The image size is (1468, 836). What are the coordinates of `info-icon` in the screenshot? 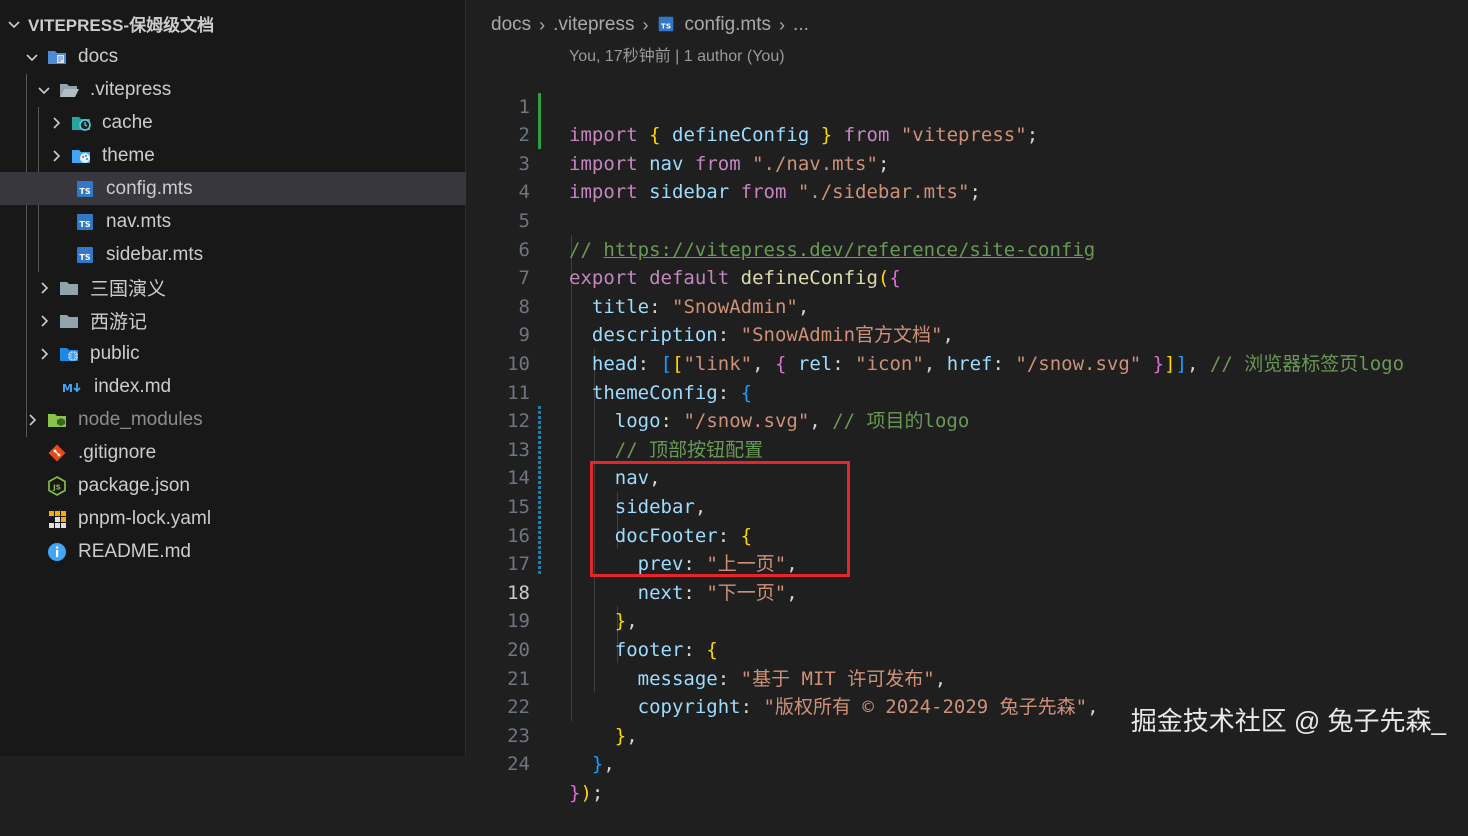 It's located at (57, 552).